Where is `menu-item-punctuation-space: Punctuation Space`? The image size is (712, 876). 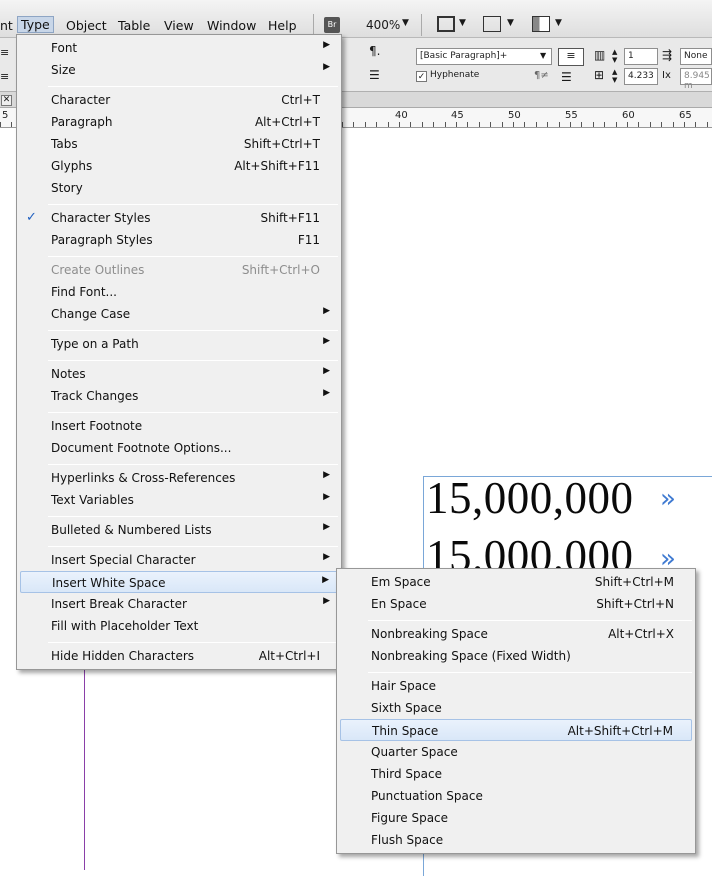
menu-item-punctuation-space: Punctuation Space is located at coordinates (516, 796).